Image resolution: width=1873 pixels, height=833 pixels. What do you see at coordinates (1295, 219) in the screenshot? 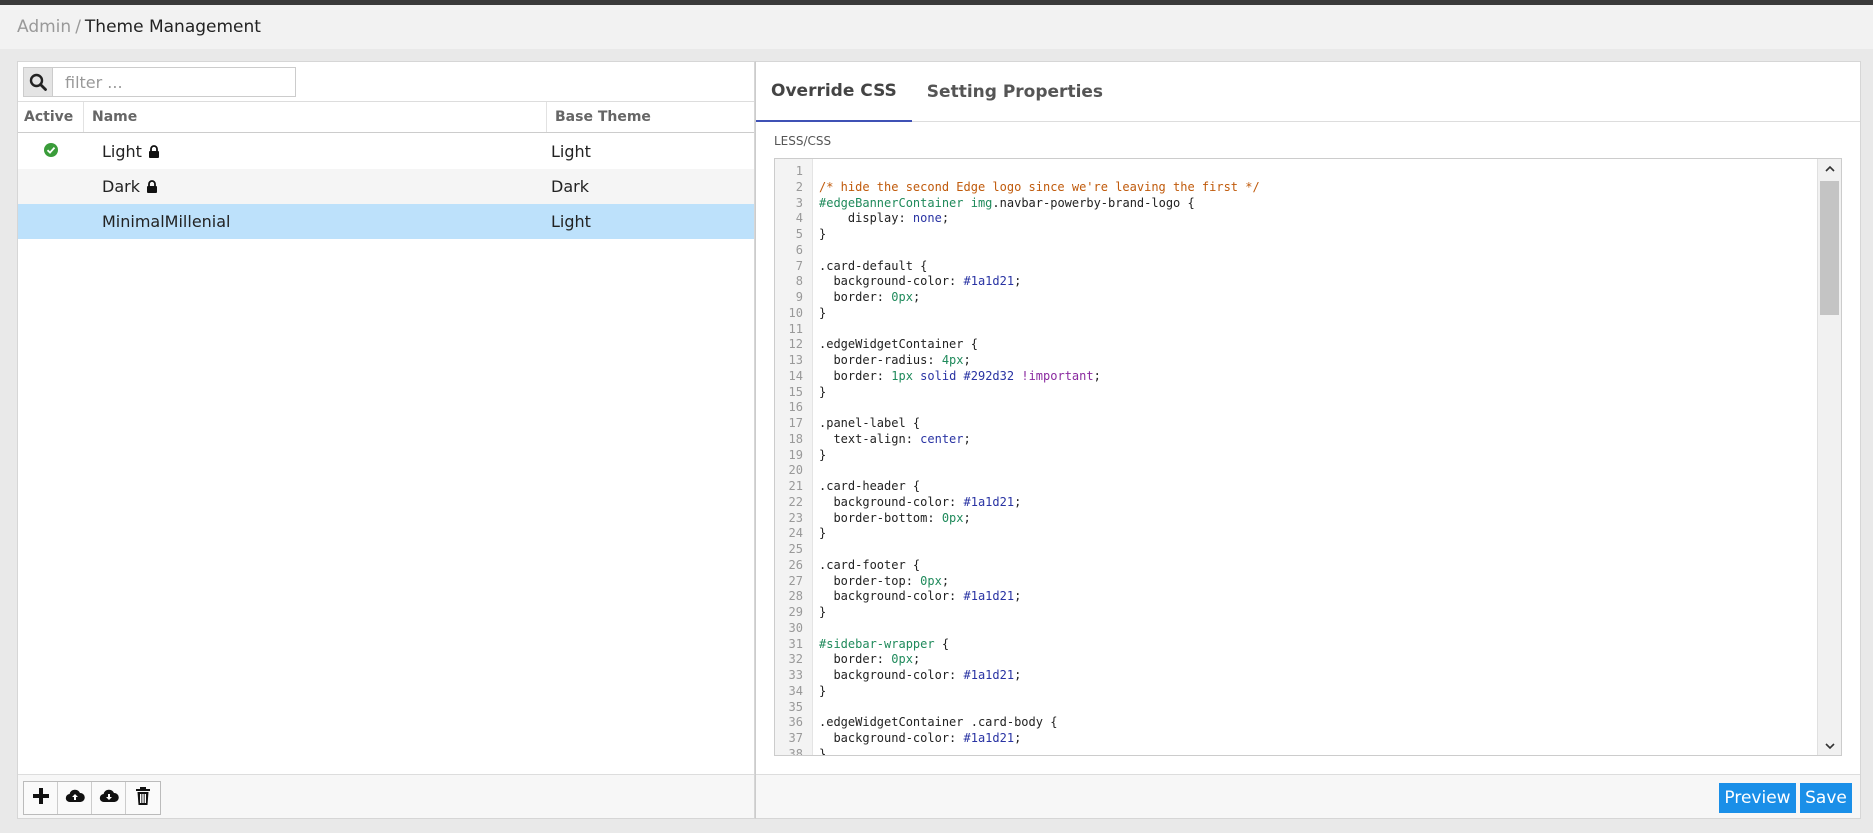
I see `code-line: 4 display: none;` at bounding box center [1295, 219].